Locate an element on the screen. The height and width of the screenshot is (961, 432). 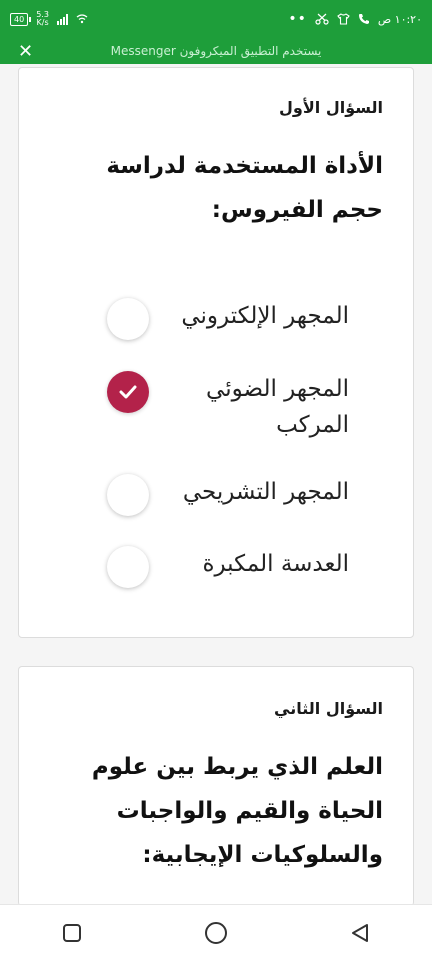
battery-icon: 40 is located at coordinates (21, 19).